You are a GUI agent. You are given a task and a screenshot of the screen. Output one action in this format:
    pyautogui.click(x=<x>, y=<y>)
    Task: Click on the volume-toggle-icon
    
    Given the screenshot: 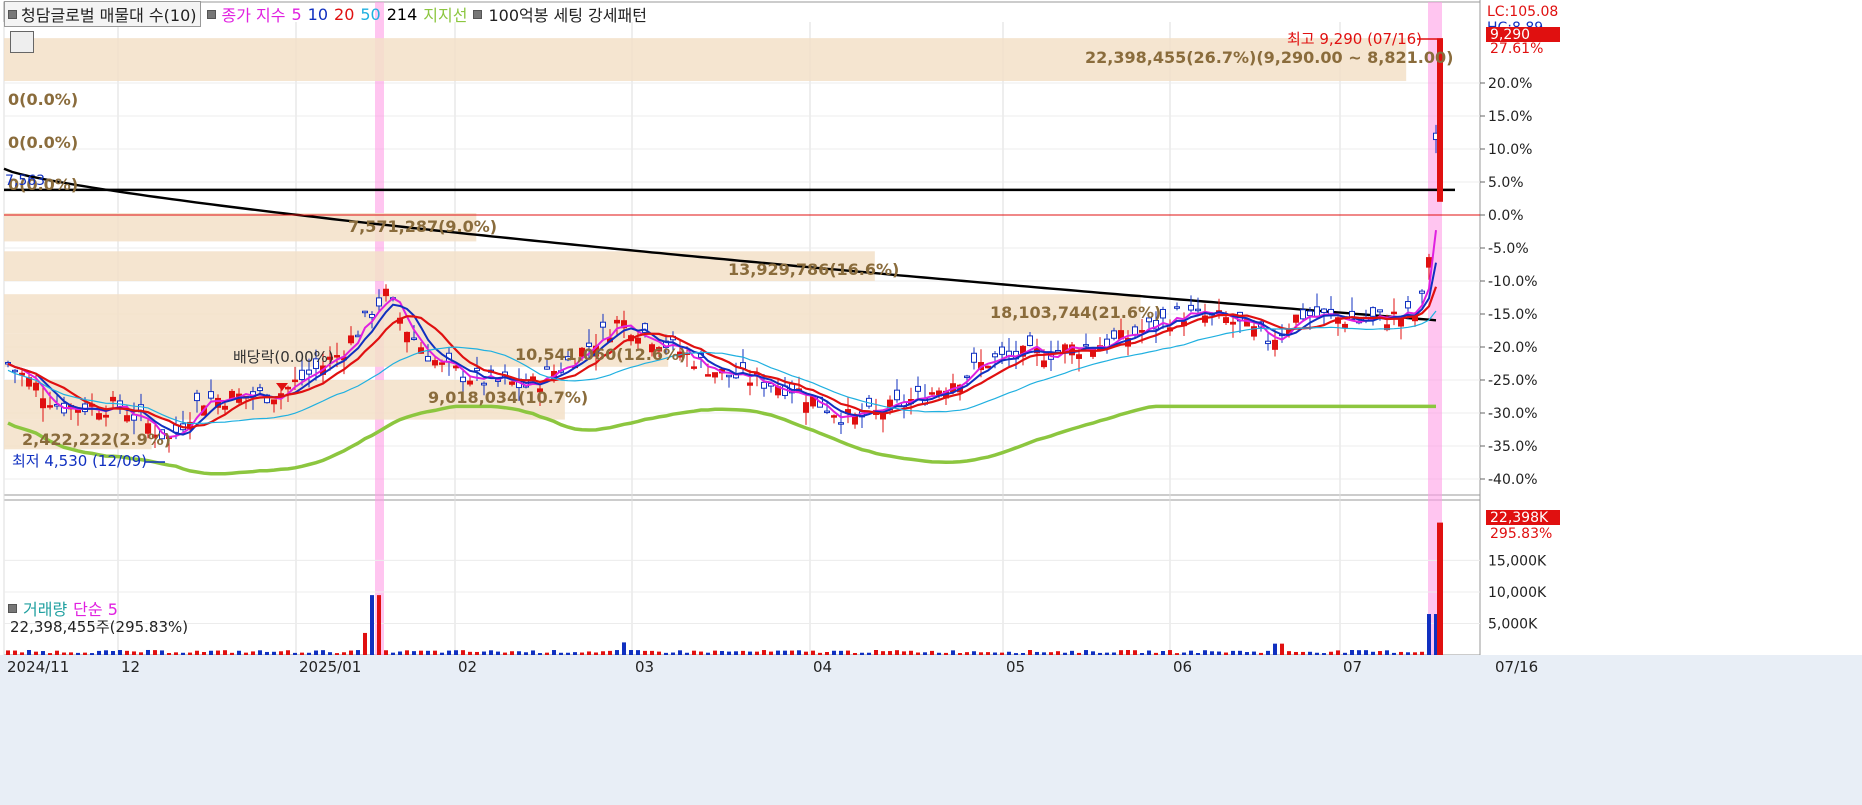 What is the action you would take?
    pyautogui.click(x=12, y=608)
    